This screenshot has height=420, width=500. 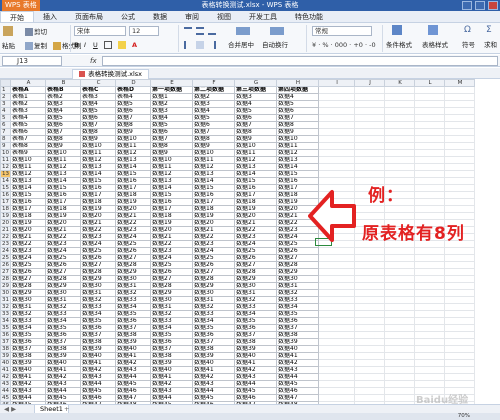 What do you see at coordinates (5, 146) in the screenshot?
I see `row-header: 9` at bounding box center [5, 146].